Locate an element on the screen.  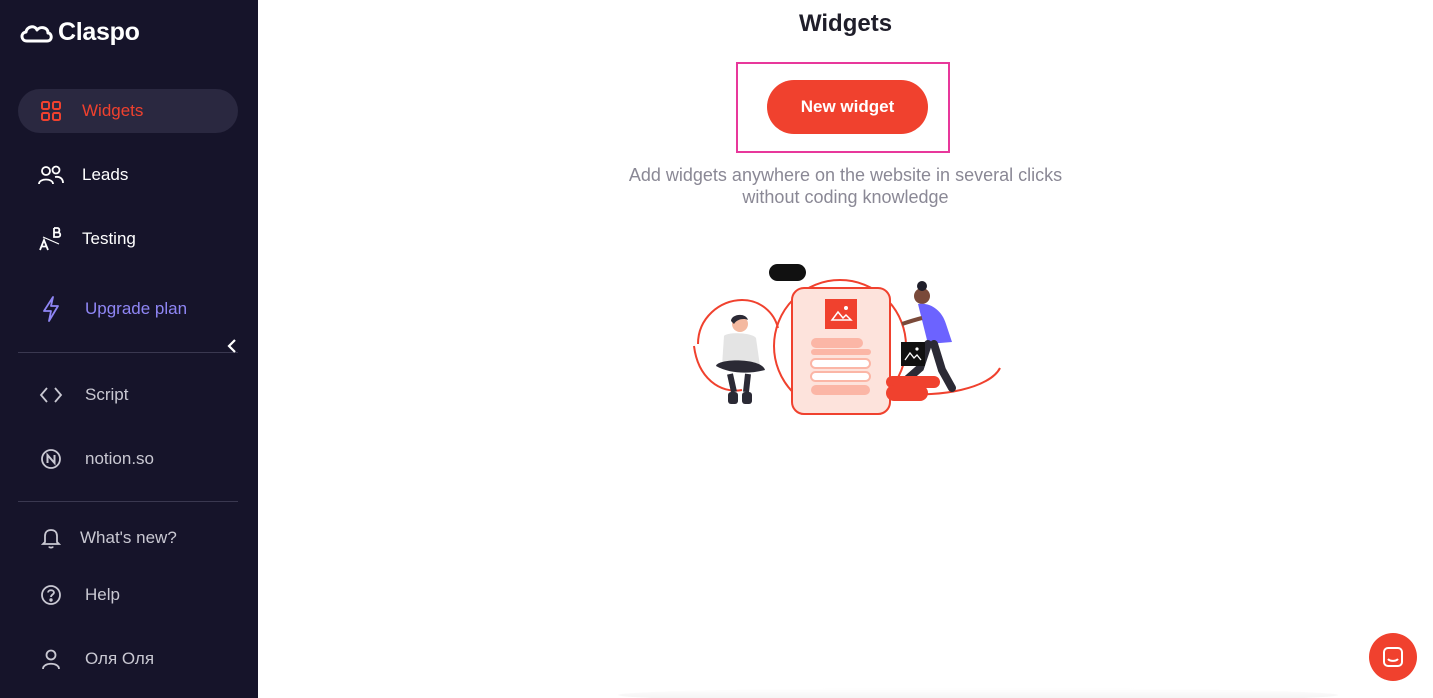
brand-name: Claspo is located at coordinates (99, 32).